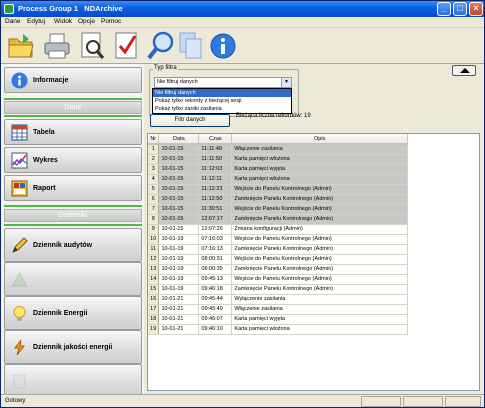 Image resolution: width=485 pixels, height=408 pixels. Describe the element at coordinates (165, 68) in the screenshot. I see `filter-legend: Typ filtra` at that location.